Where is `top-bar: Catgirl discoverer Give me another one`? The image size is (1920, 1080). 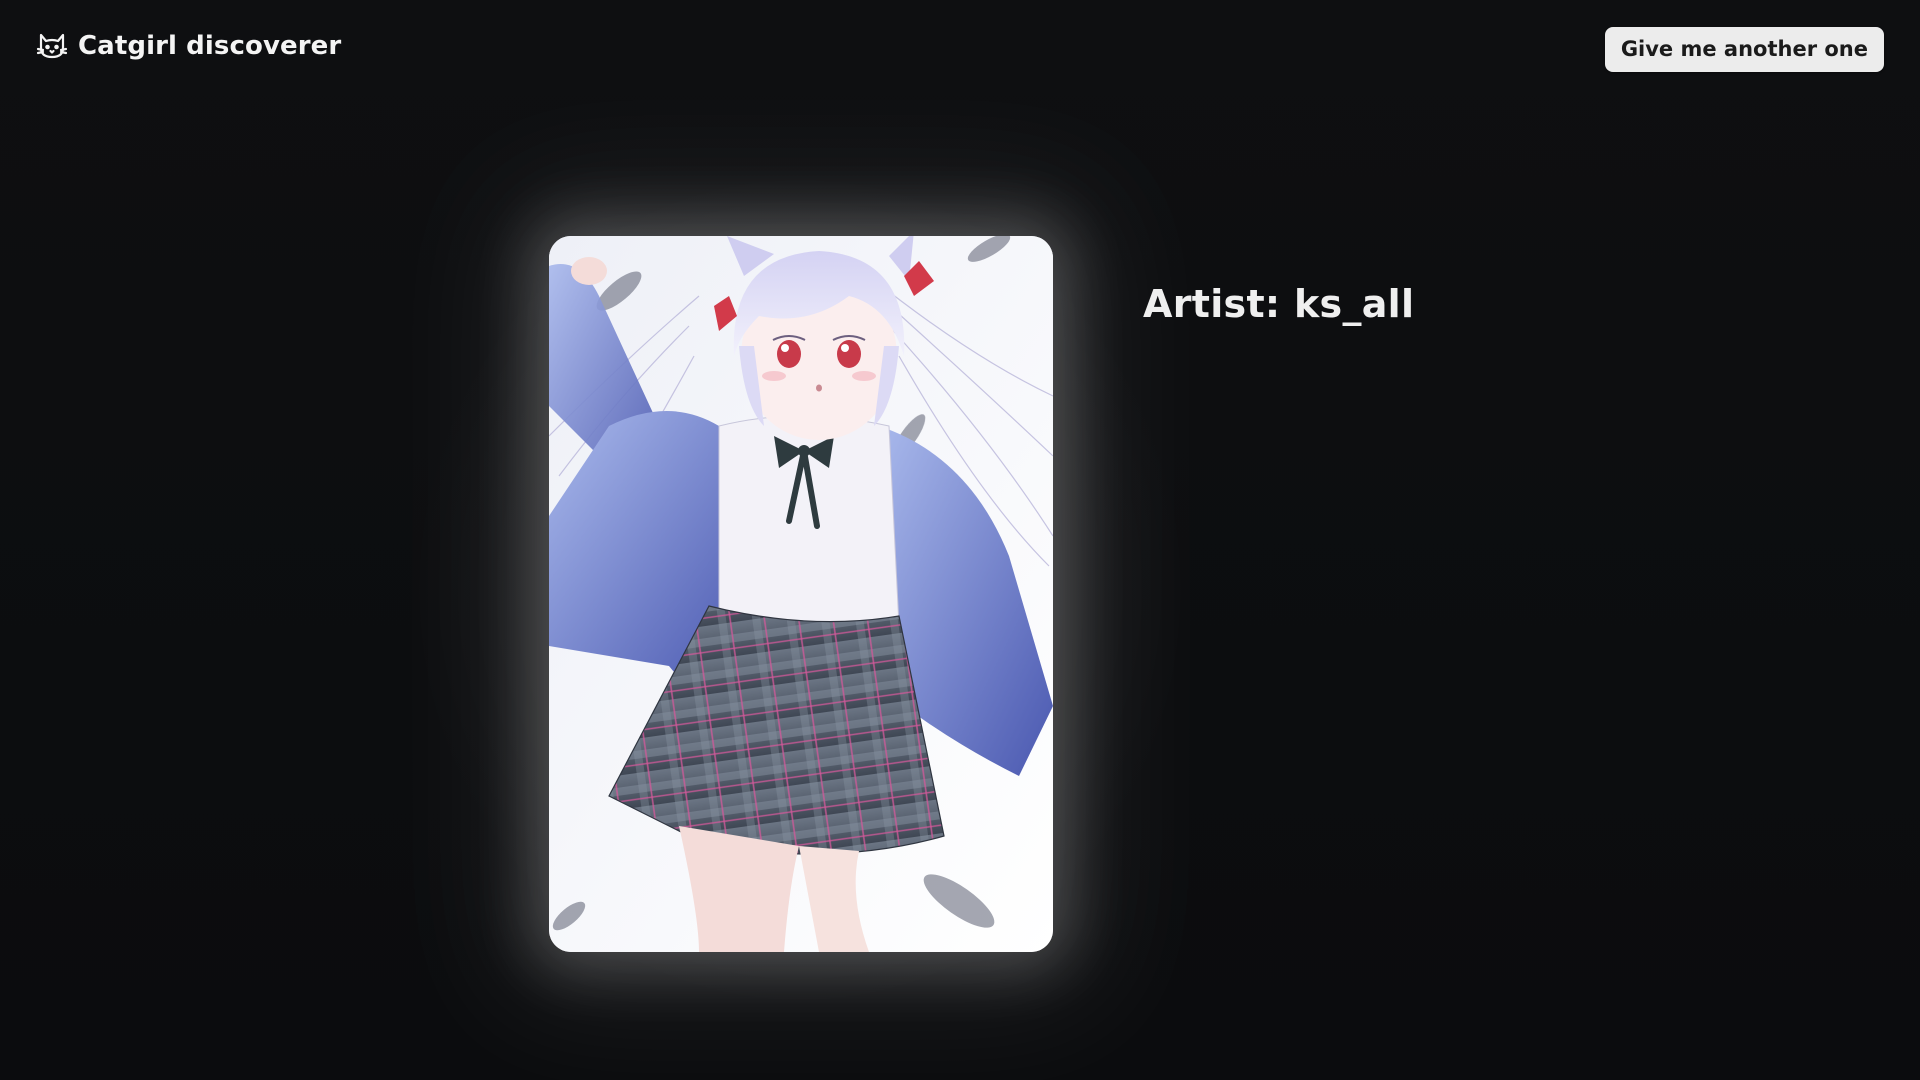
top-bar: Catgirl discoverer Give me another one is located at coordinates (960, 50).